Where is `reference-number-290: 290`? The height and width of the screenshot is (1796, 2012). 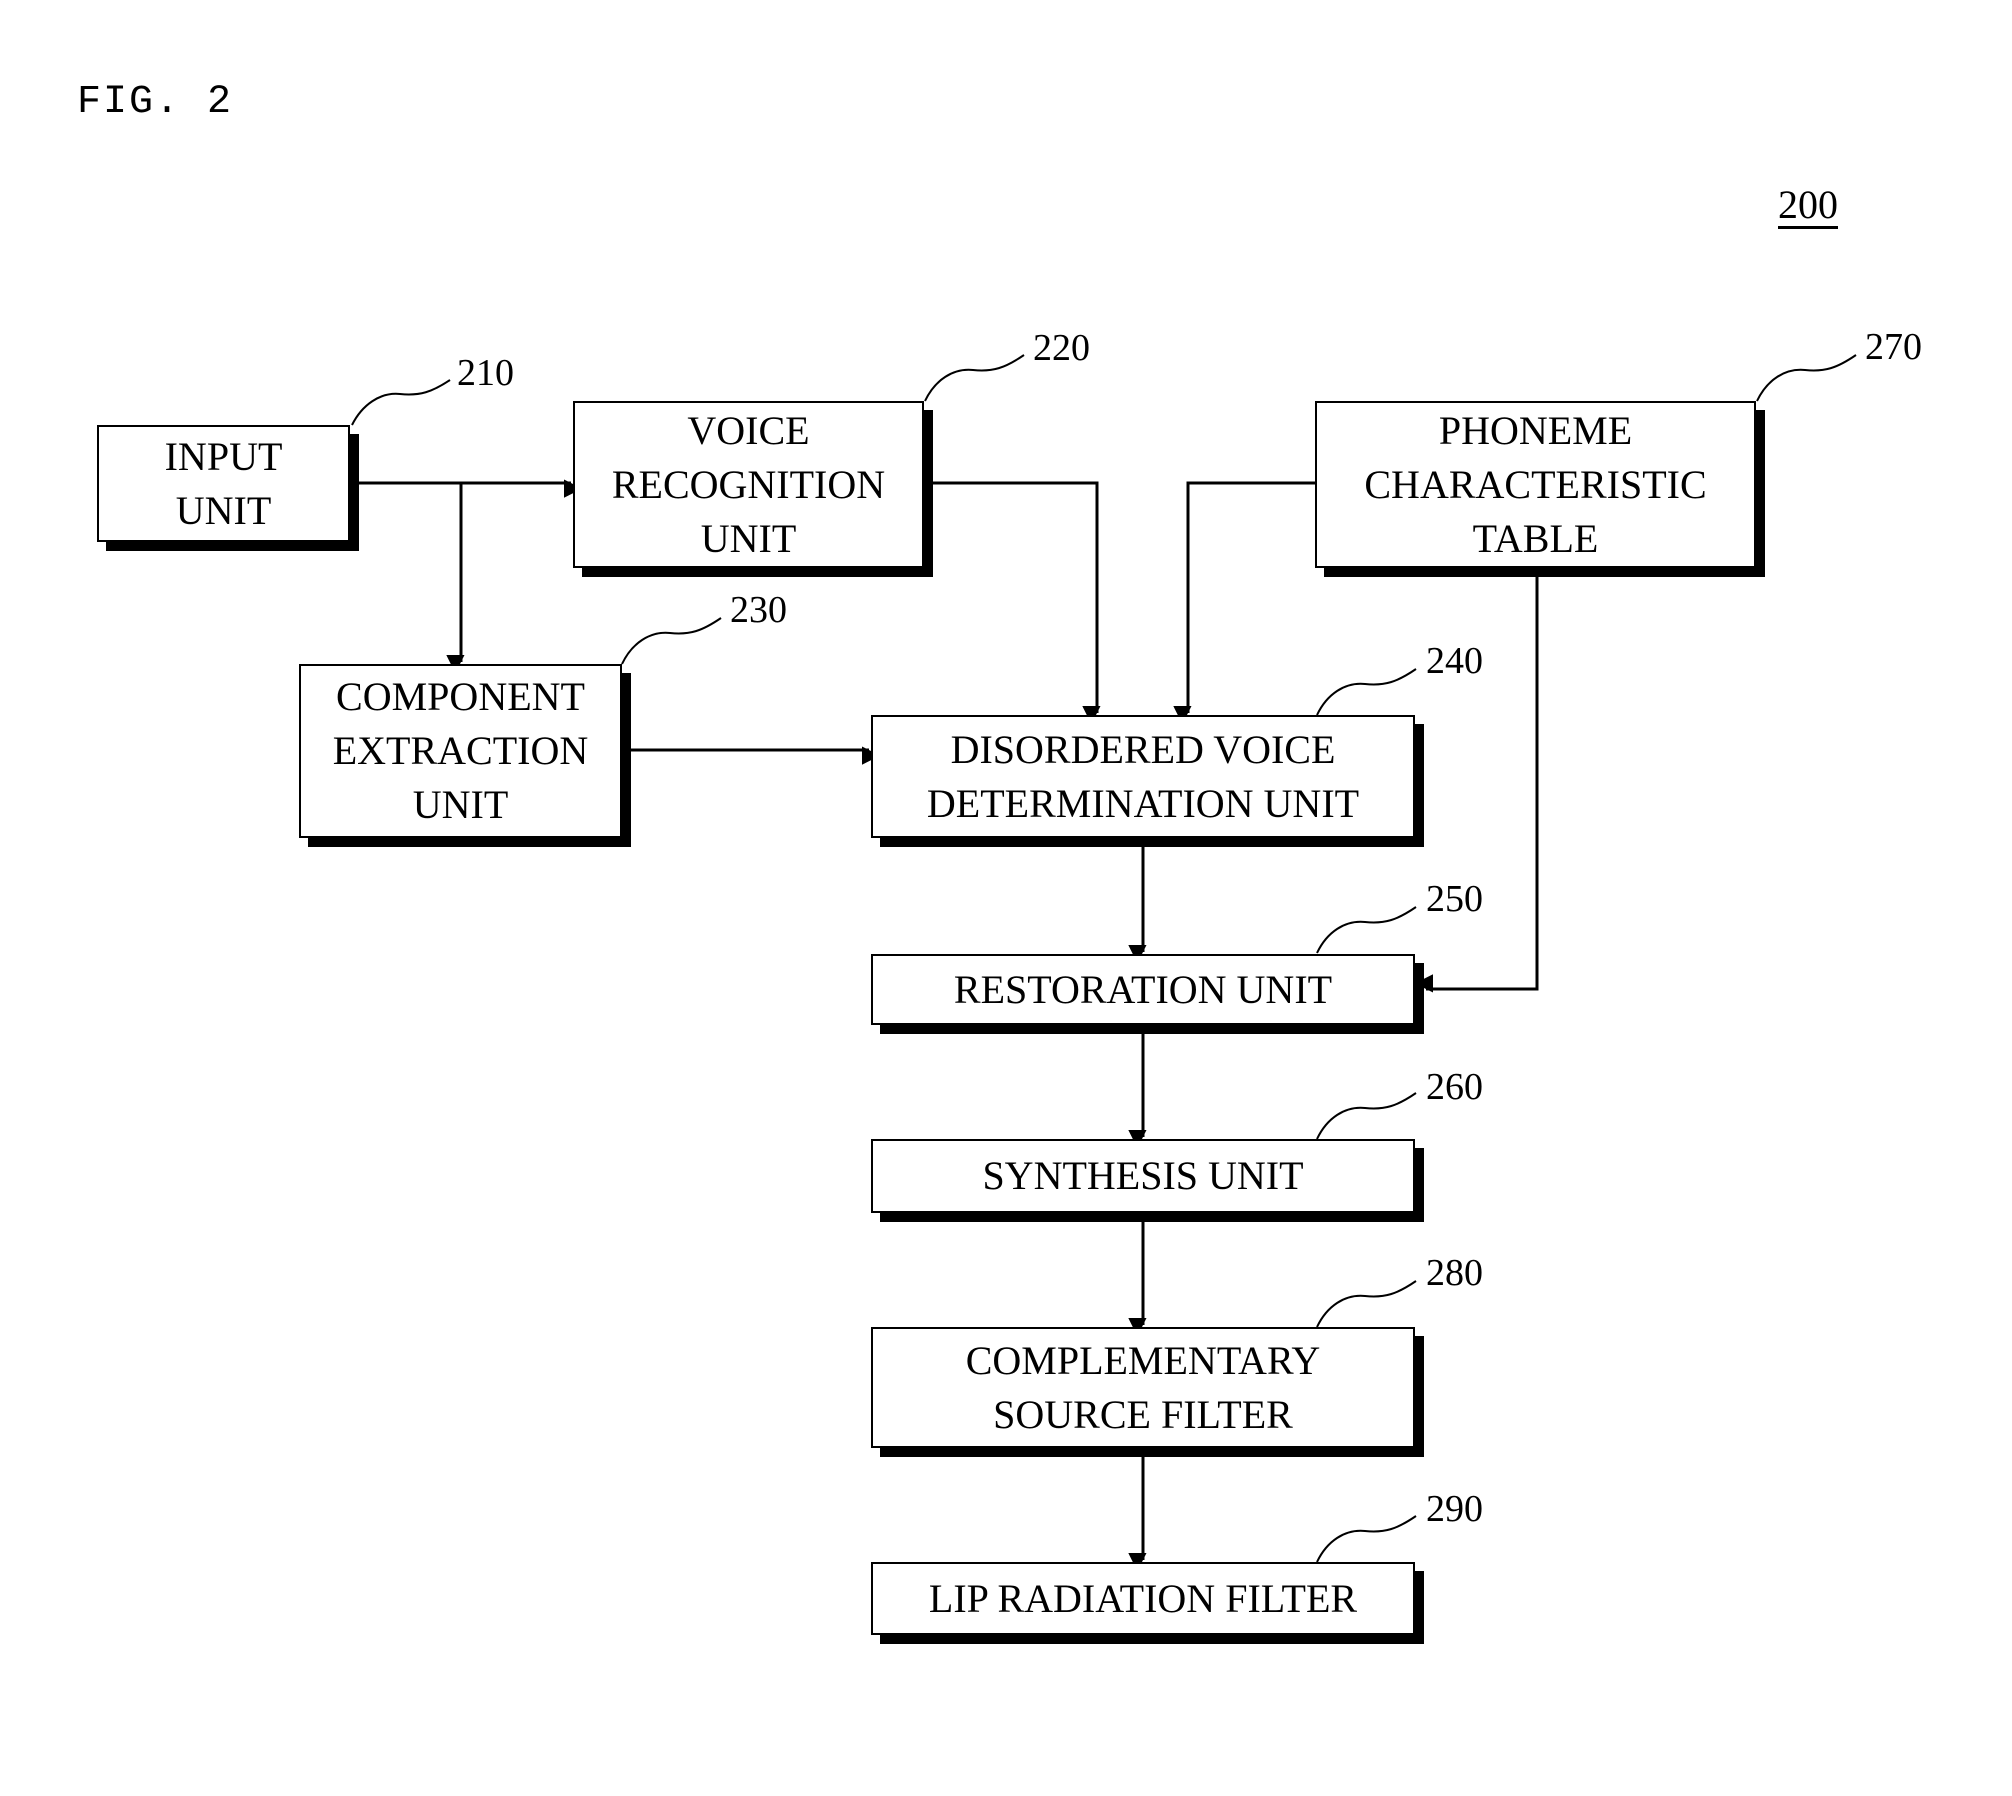
reference-number-290: 290 is located at coordinates (1454, 1509).